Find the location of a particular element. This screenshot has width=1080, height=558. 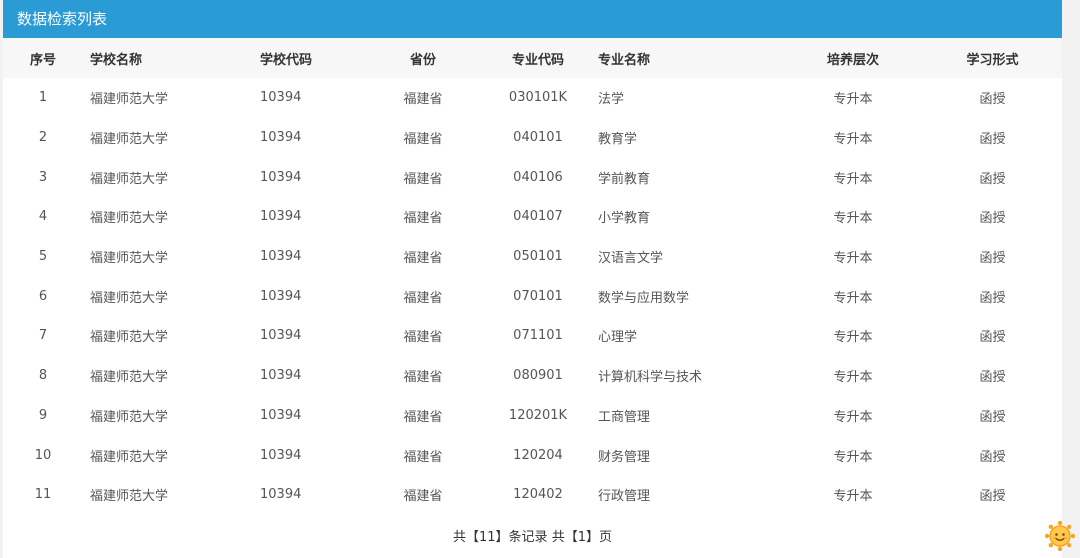

col-header-school-name: 学校名称 is located at coordinates (168, 58).